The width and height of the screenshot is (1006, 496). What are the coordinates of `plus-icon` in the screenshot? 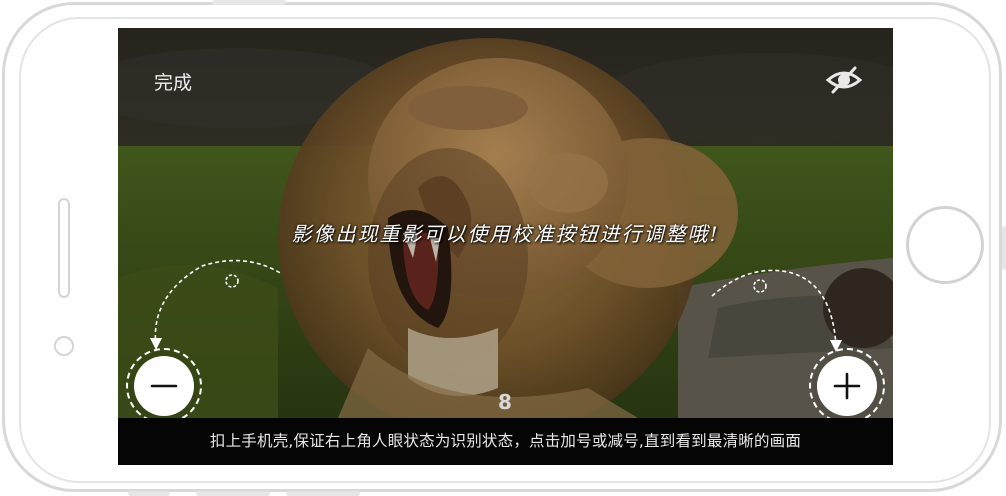 It's located at (847, 386).